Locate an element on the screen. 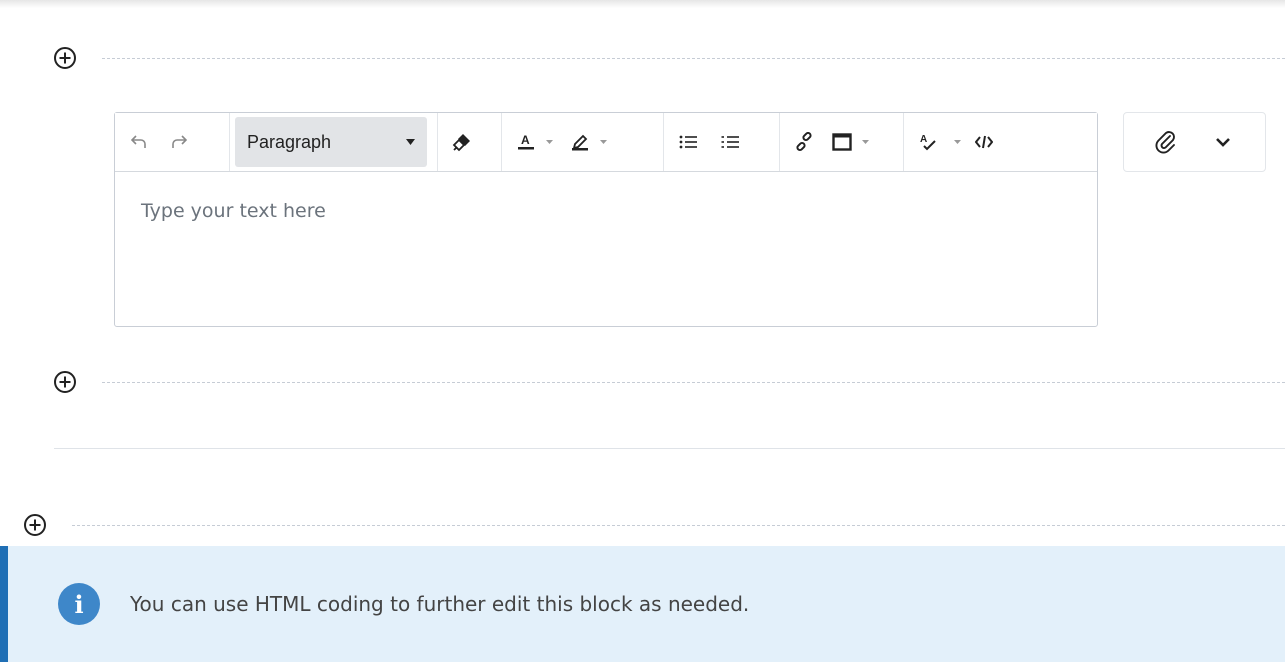  paperclip-icon is located at coordinates (1166, 142).